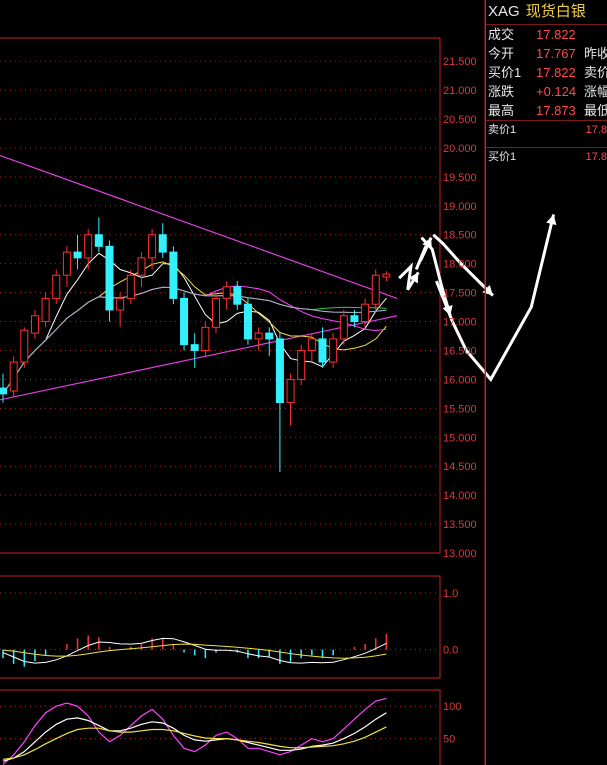 The image size is (607, 765). What do you see at coordinates (230, 727) in the screenshot?
I see `kdj-panel: 100500` at bounding box center [230, 727].